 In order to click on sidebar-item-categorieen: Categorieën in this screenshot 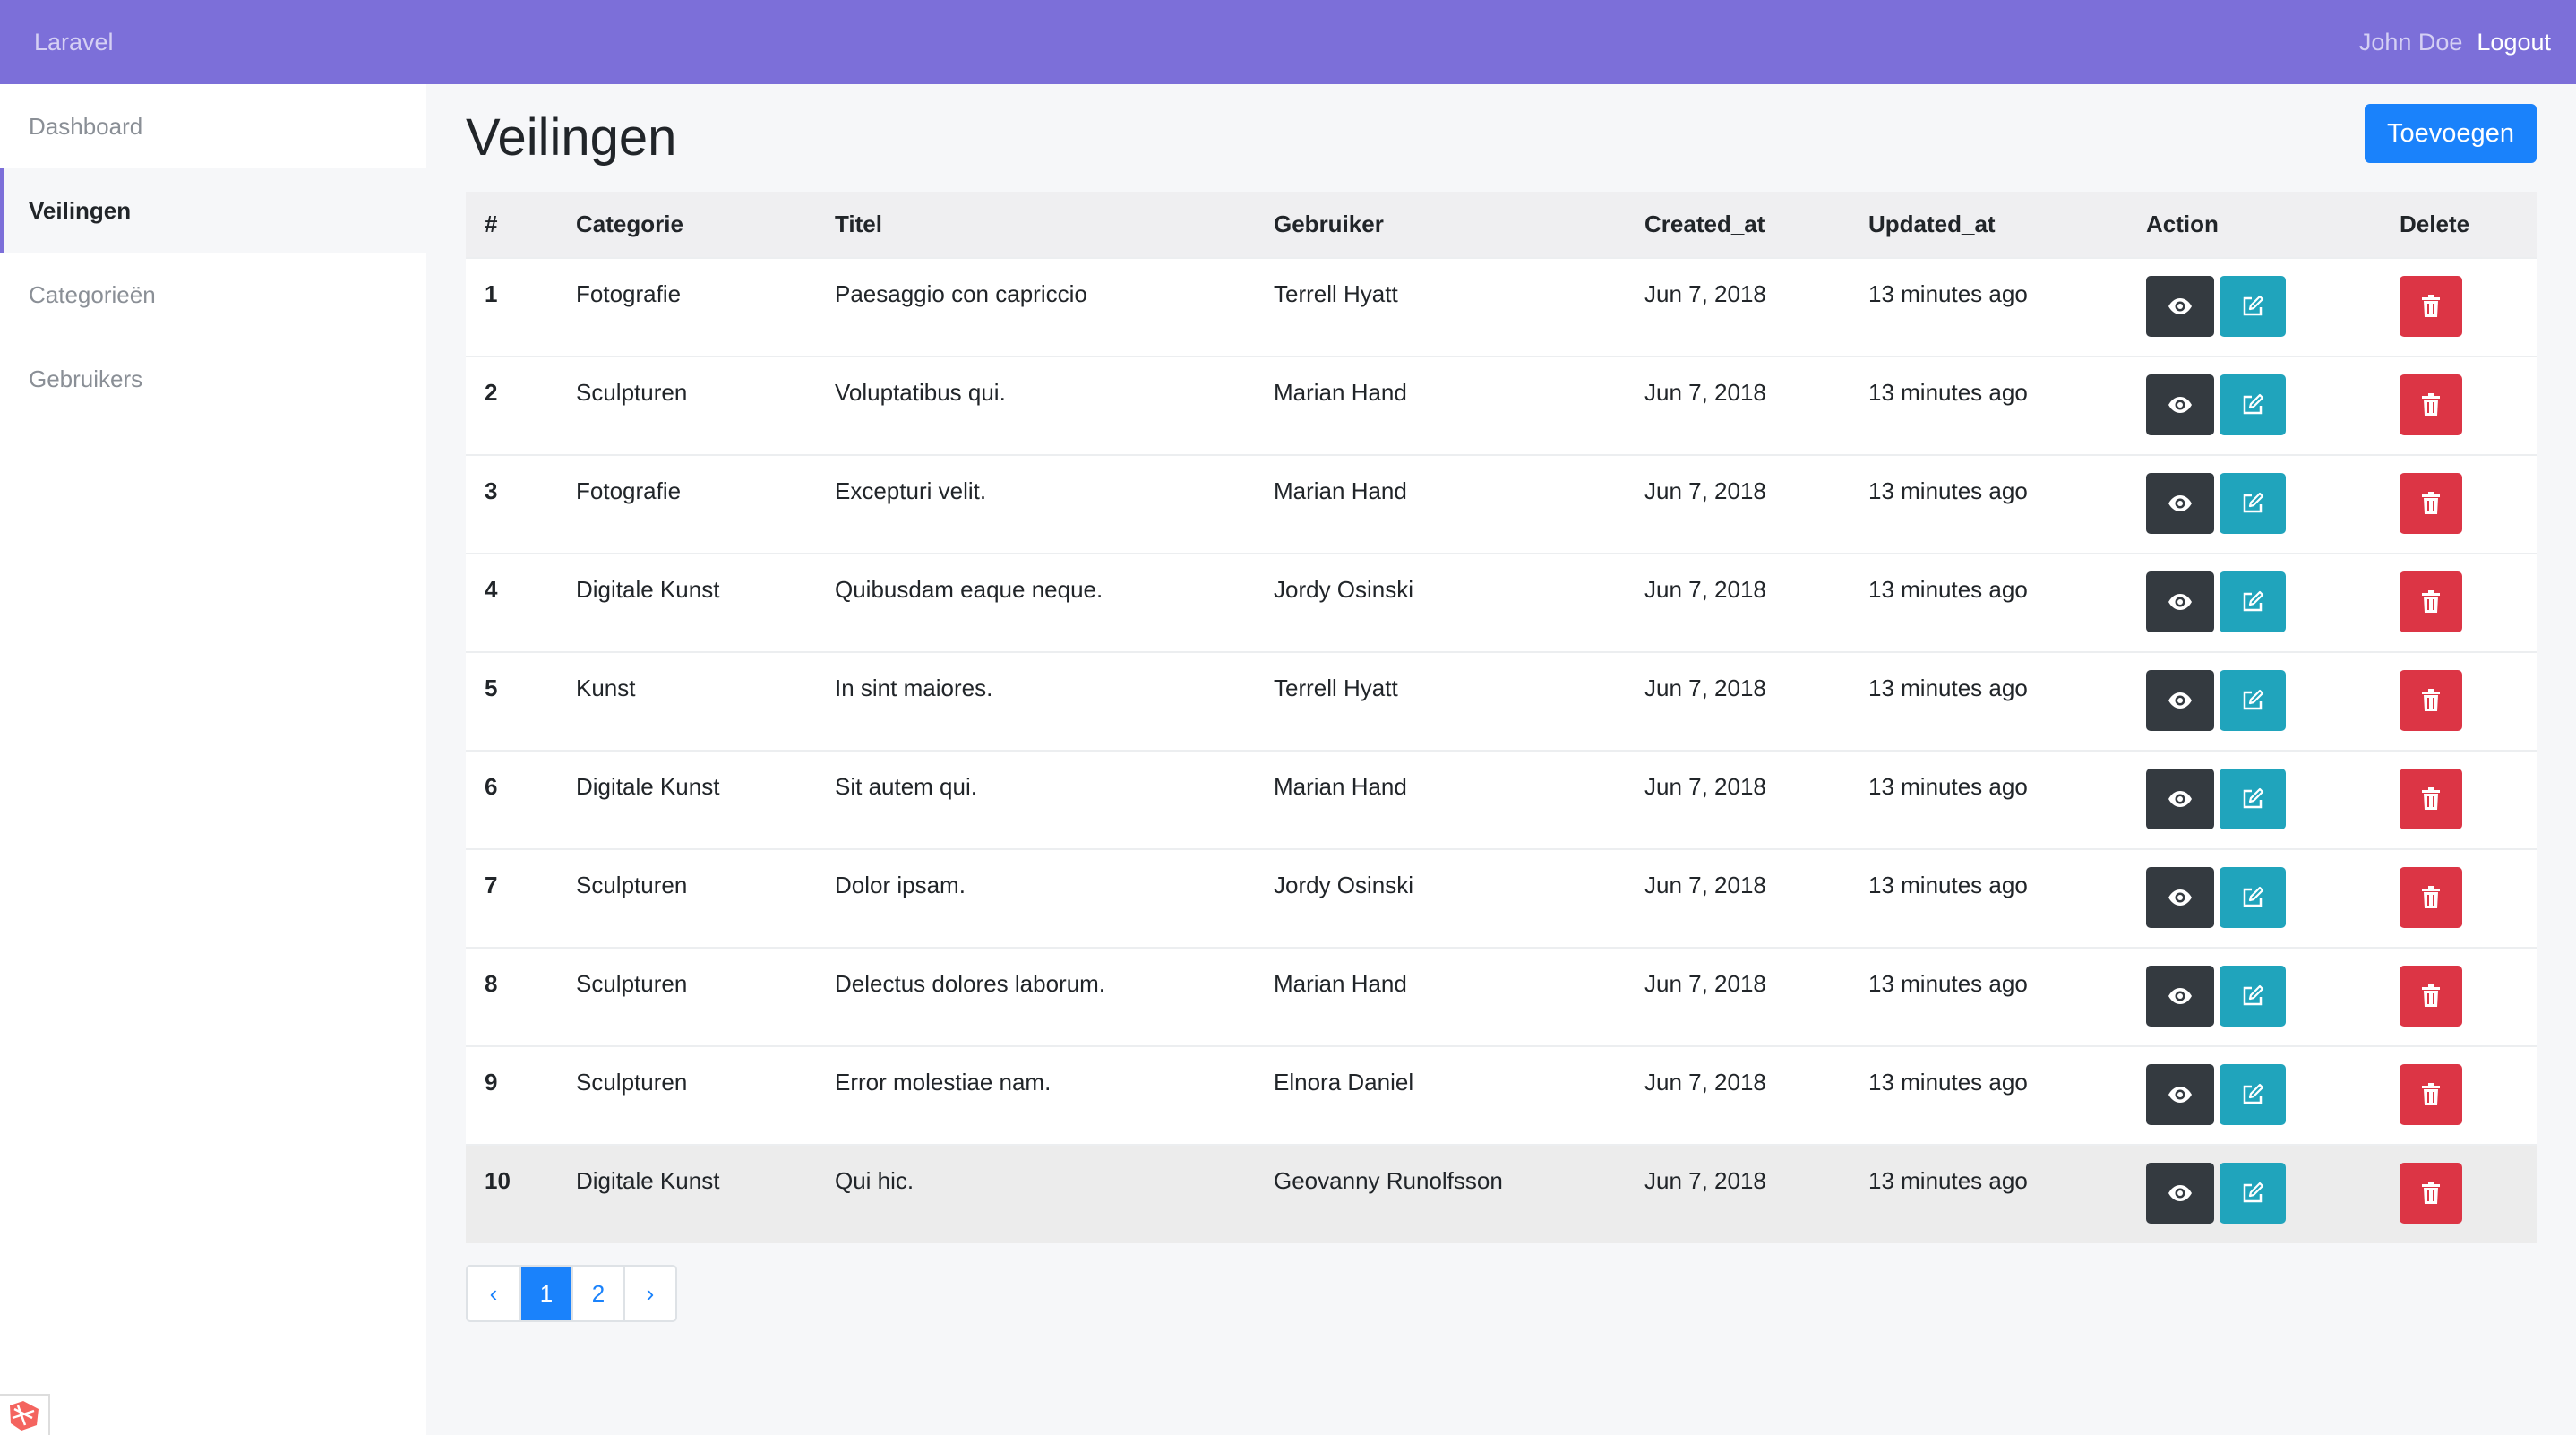, I will do `click(213, 295)`.